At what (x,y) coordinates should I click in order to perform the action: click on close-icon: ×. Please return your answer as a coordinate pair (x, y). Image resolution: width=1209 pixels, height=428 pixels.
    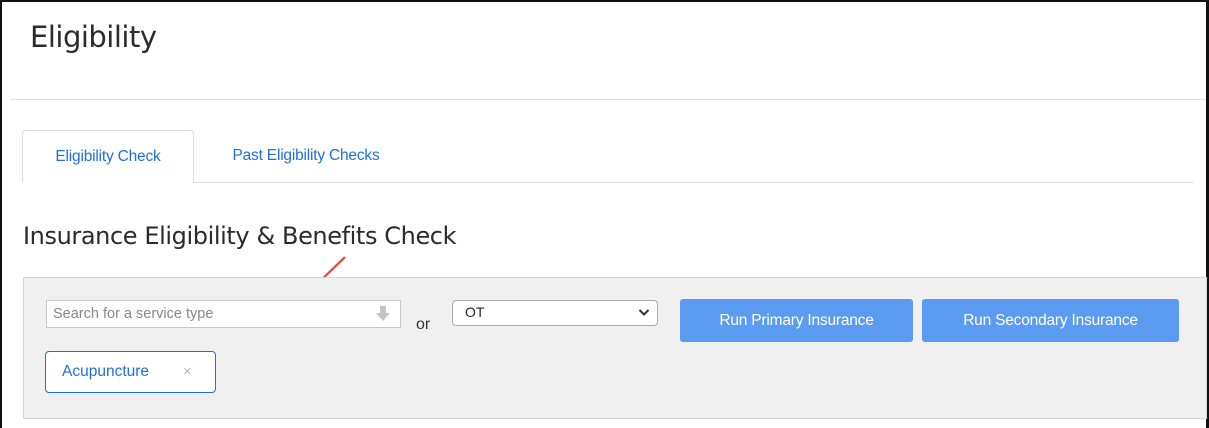
    Looking at the image, I should click on (187, 372).